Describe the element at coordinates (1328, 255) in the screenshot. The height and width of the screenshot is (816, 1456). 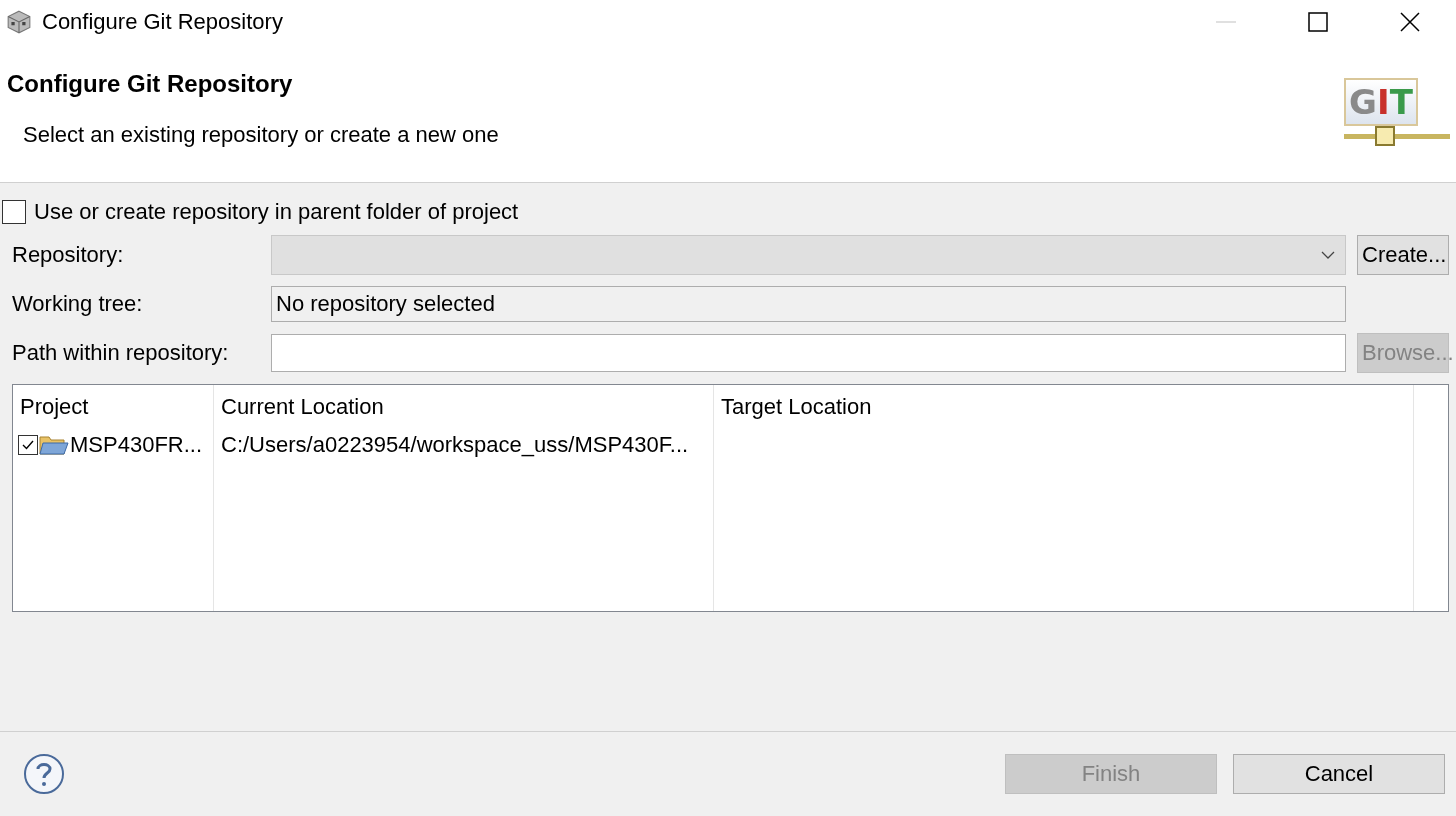
I see `chevron-icon` at that location.